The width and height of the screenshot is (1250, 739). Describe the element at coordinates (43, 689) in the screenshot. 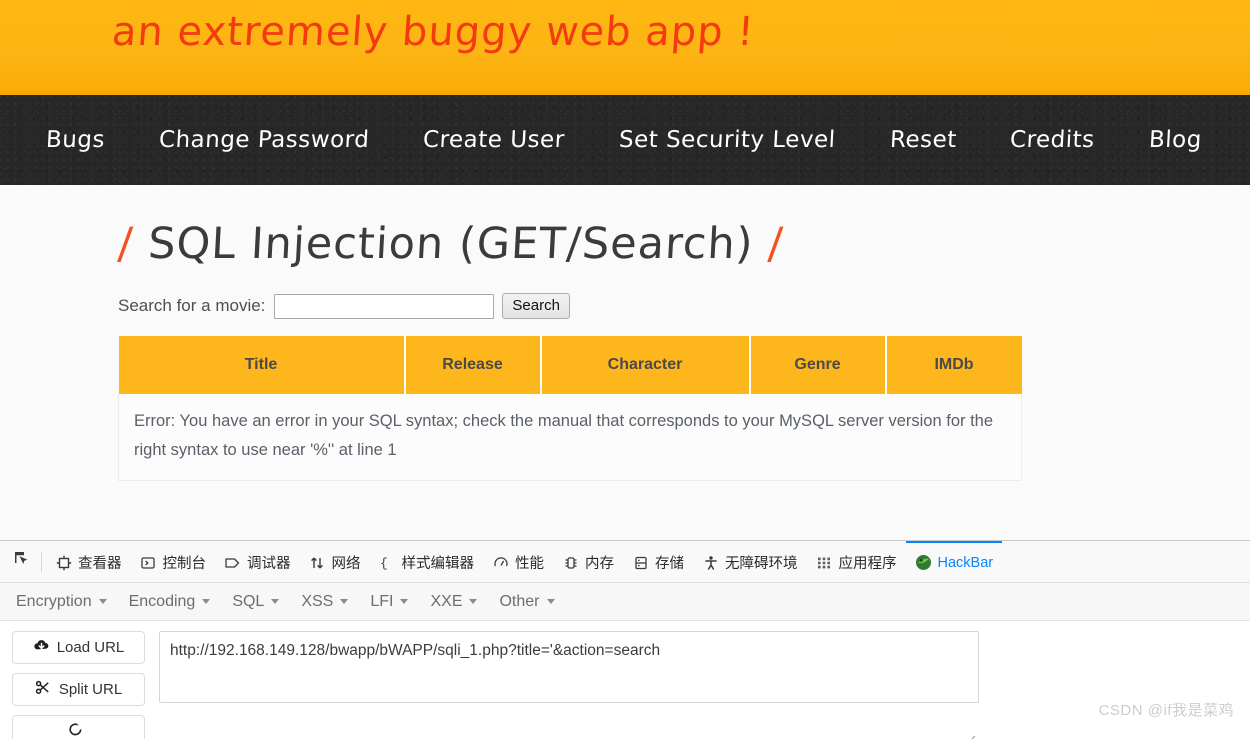

I see `scissors-icon` at that location.